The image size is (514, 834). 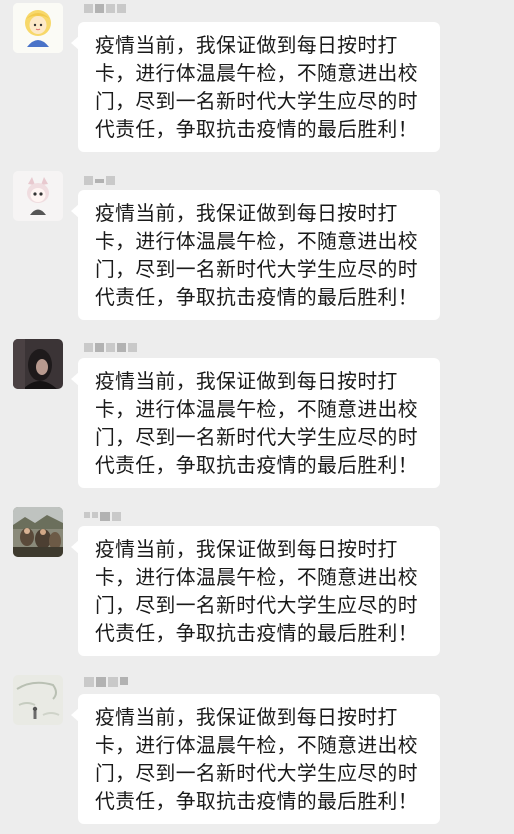 I want to click on cartoon-blonde-girl-icon, so click(x=38, y=28).